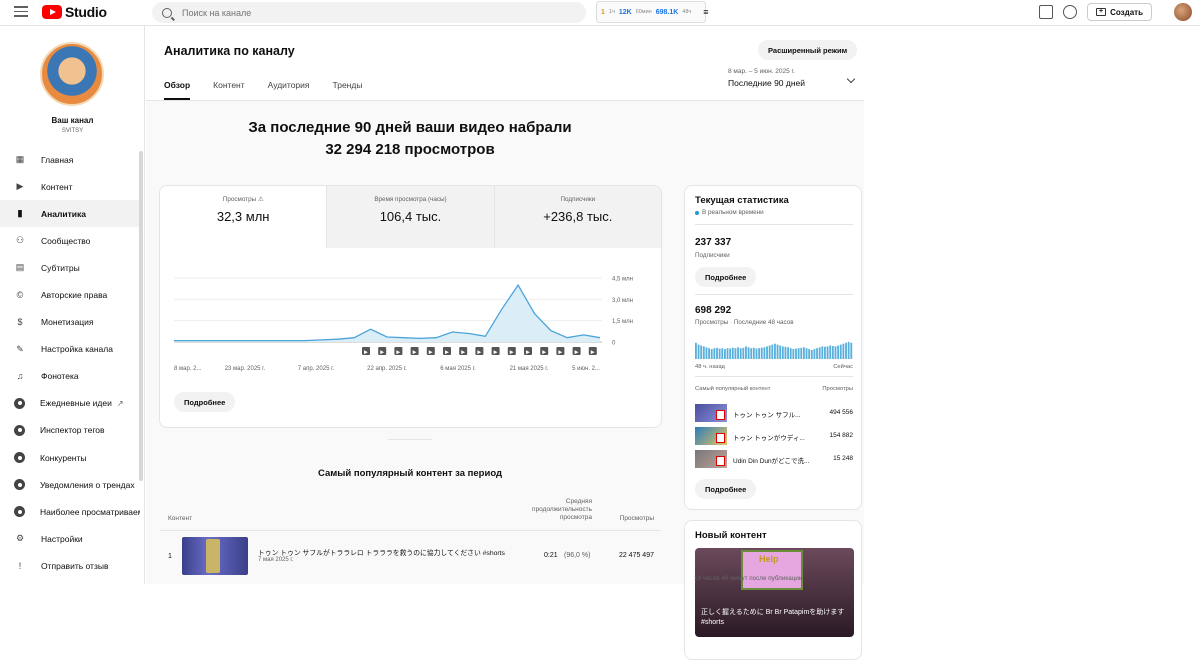 The image size is (1200, 660). Describe the element at coordinates (72, 74) in the screenshot. I see `channel-avatar` at that location.